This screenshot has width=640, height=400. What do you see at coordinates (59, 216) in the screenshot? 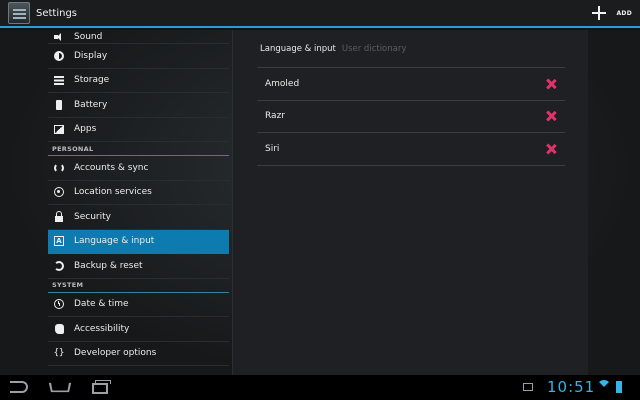
I see `lock-icon` at bounding box center [59, 216].